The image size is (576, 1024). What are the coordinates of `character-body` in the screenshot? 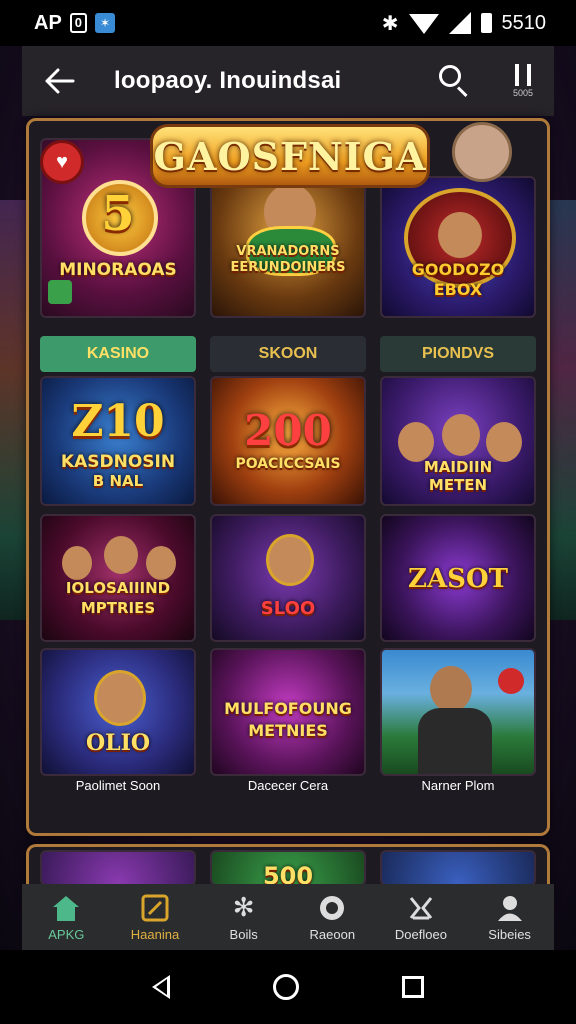 It's located at (455, 741).